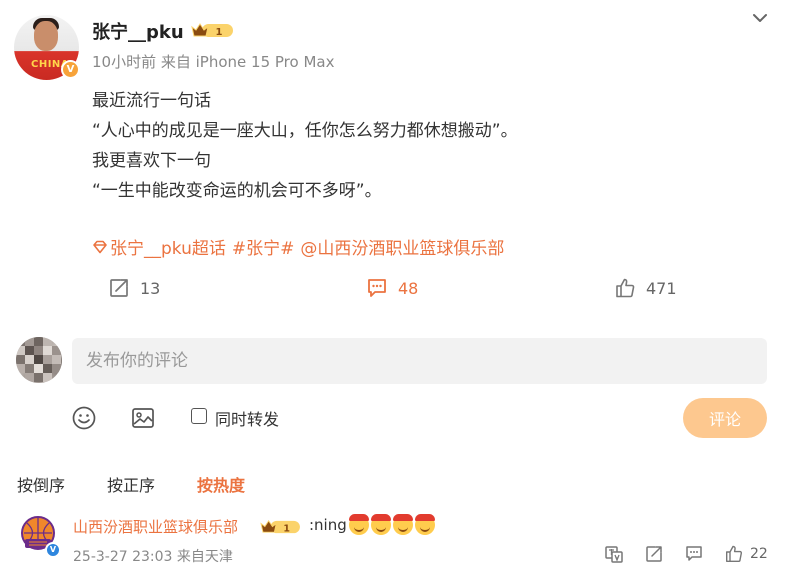  I want to click on repost-icon, so click(119, 288).